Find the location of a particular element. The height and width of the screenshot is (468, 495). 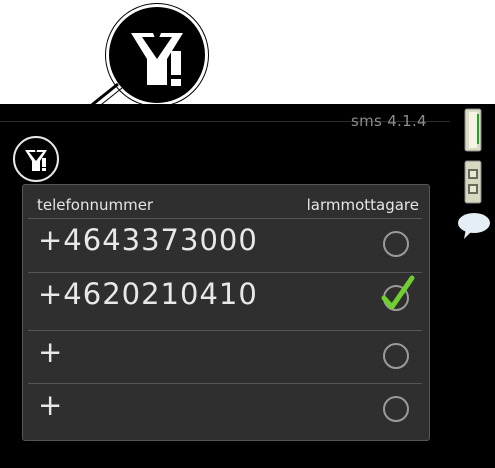

scroll-bar-icon is located at coordinates (473, 130).